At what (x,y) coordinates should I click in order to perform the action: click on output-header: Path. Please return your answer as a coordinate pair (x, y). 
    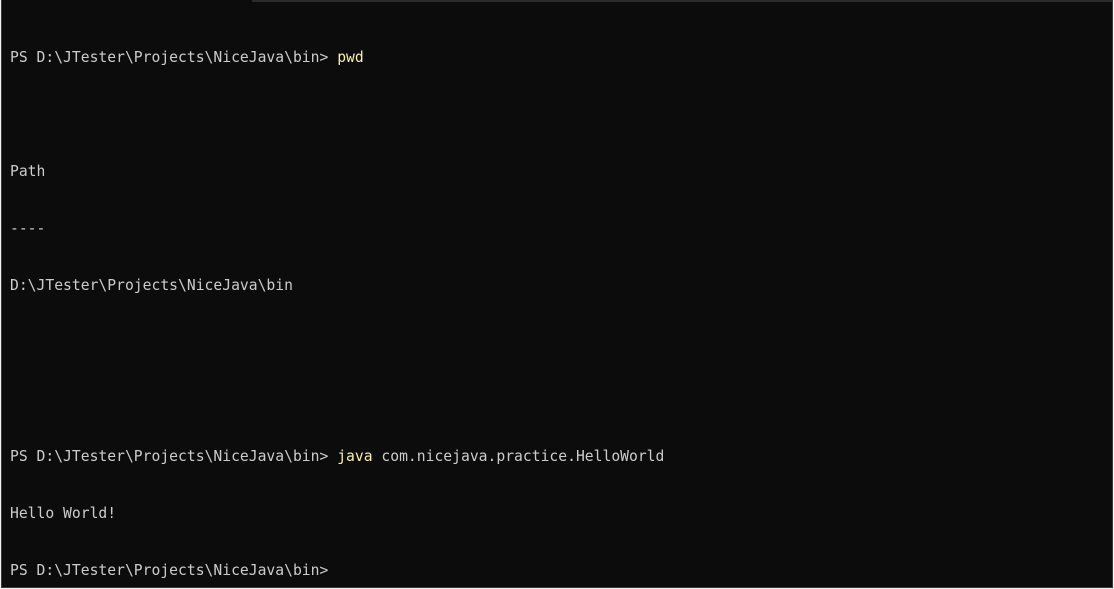
    Looking at the image, I should click on (28, 171).